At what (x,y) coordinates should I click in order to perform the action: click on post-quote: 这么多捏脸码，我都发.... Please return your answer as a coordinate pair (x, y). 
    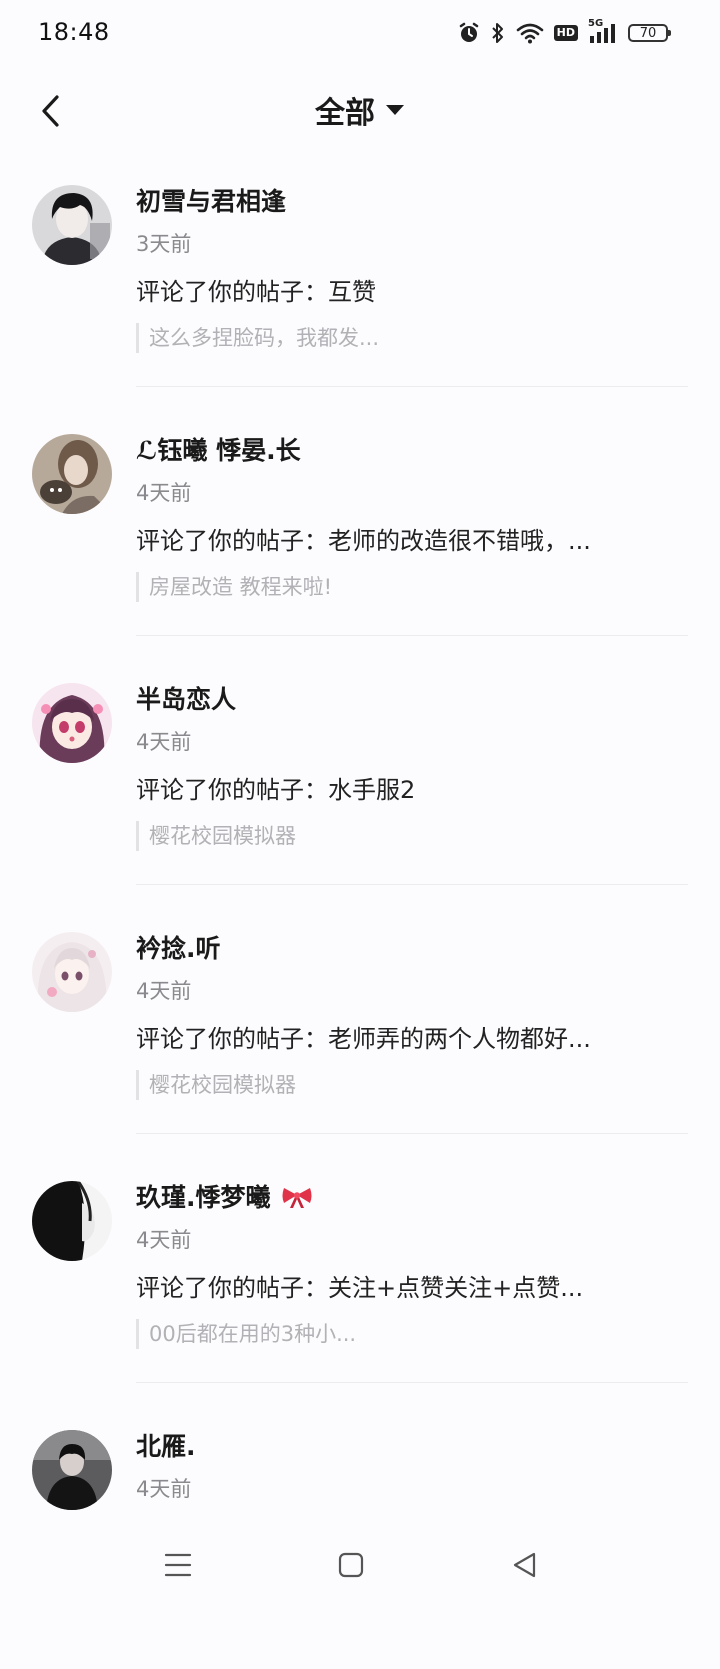
    Looking at the image, I should click on (257, 338).